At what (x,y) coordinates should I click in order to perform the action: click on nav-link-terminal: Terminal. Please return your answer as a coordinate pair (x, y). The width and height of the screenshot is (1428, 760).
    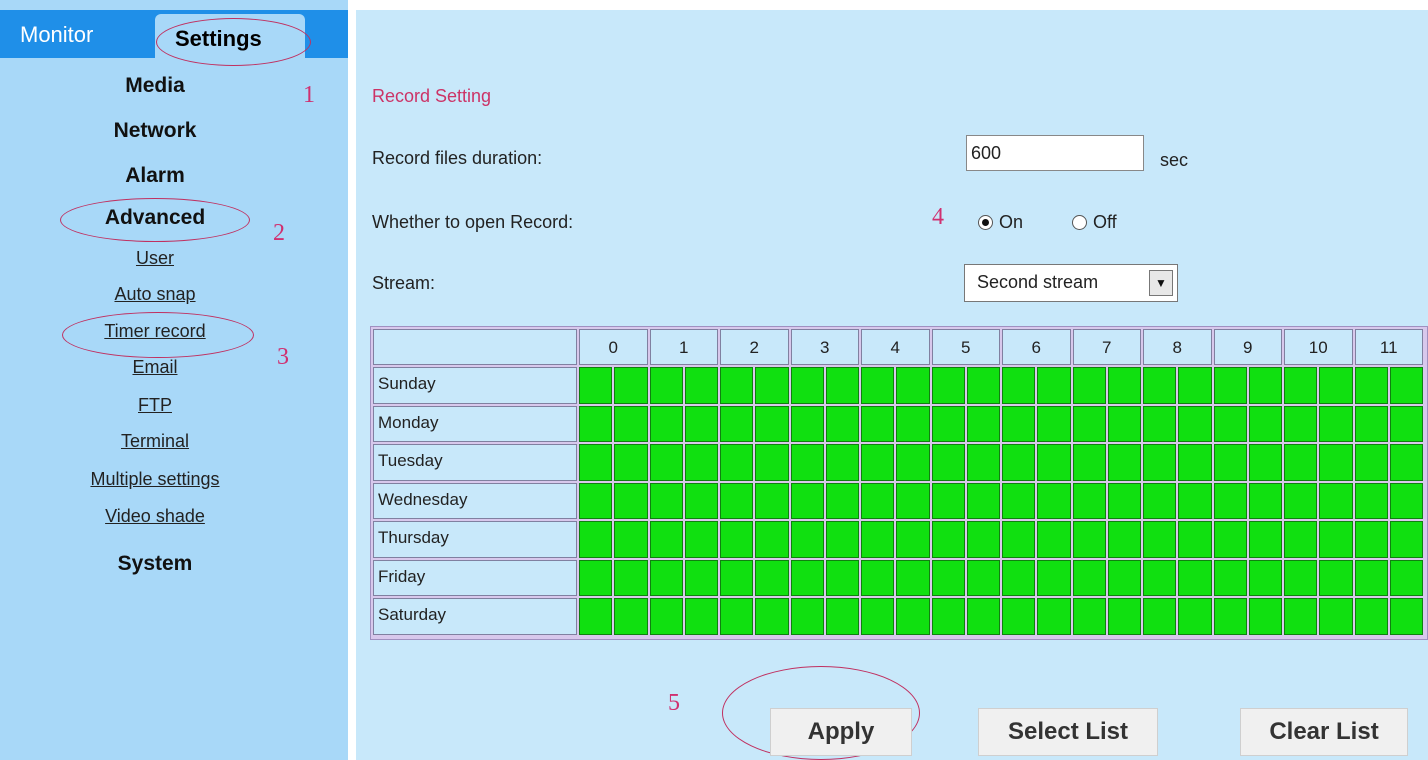
    Looking at the image, I should click on (155, 441).